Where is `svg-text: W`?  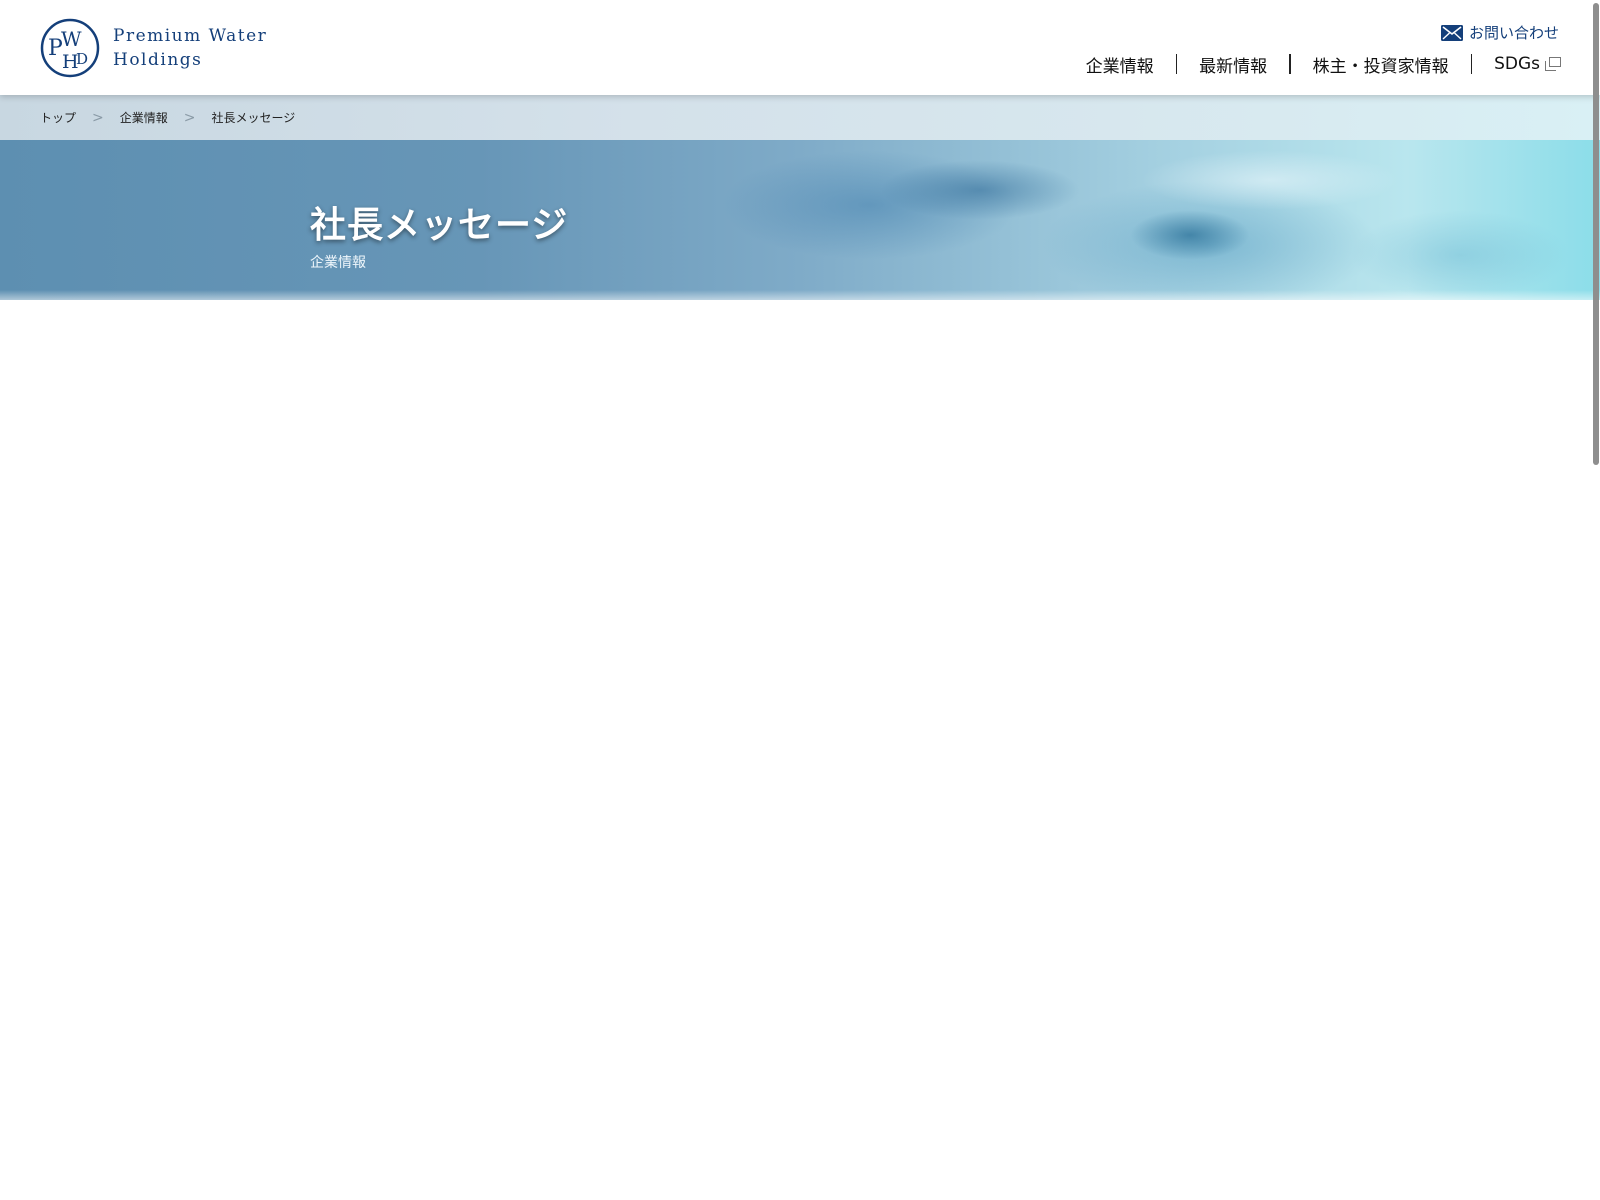
svg-text: W is located at coordinates (71, 39).